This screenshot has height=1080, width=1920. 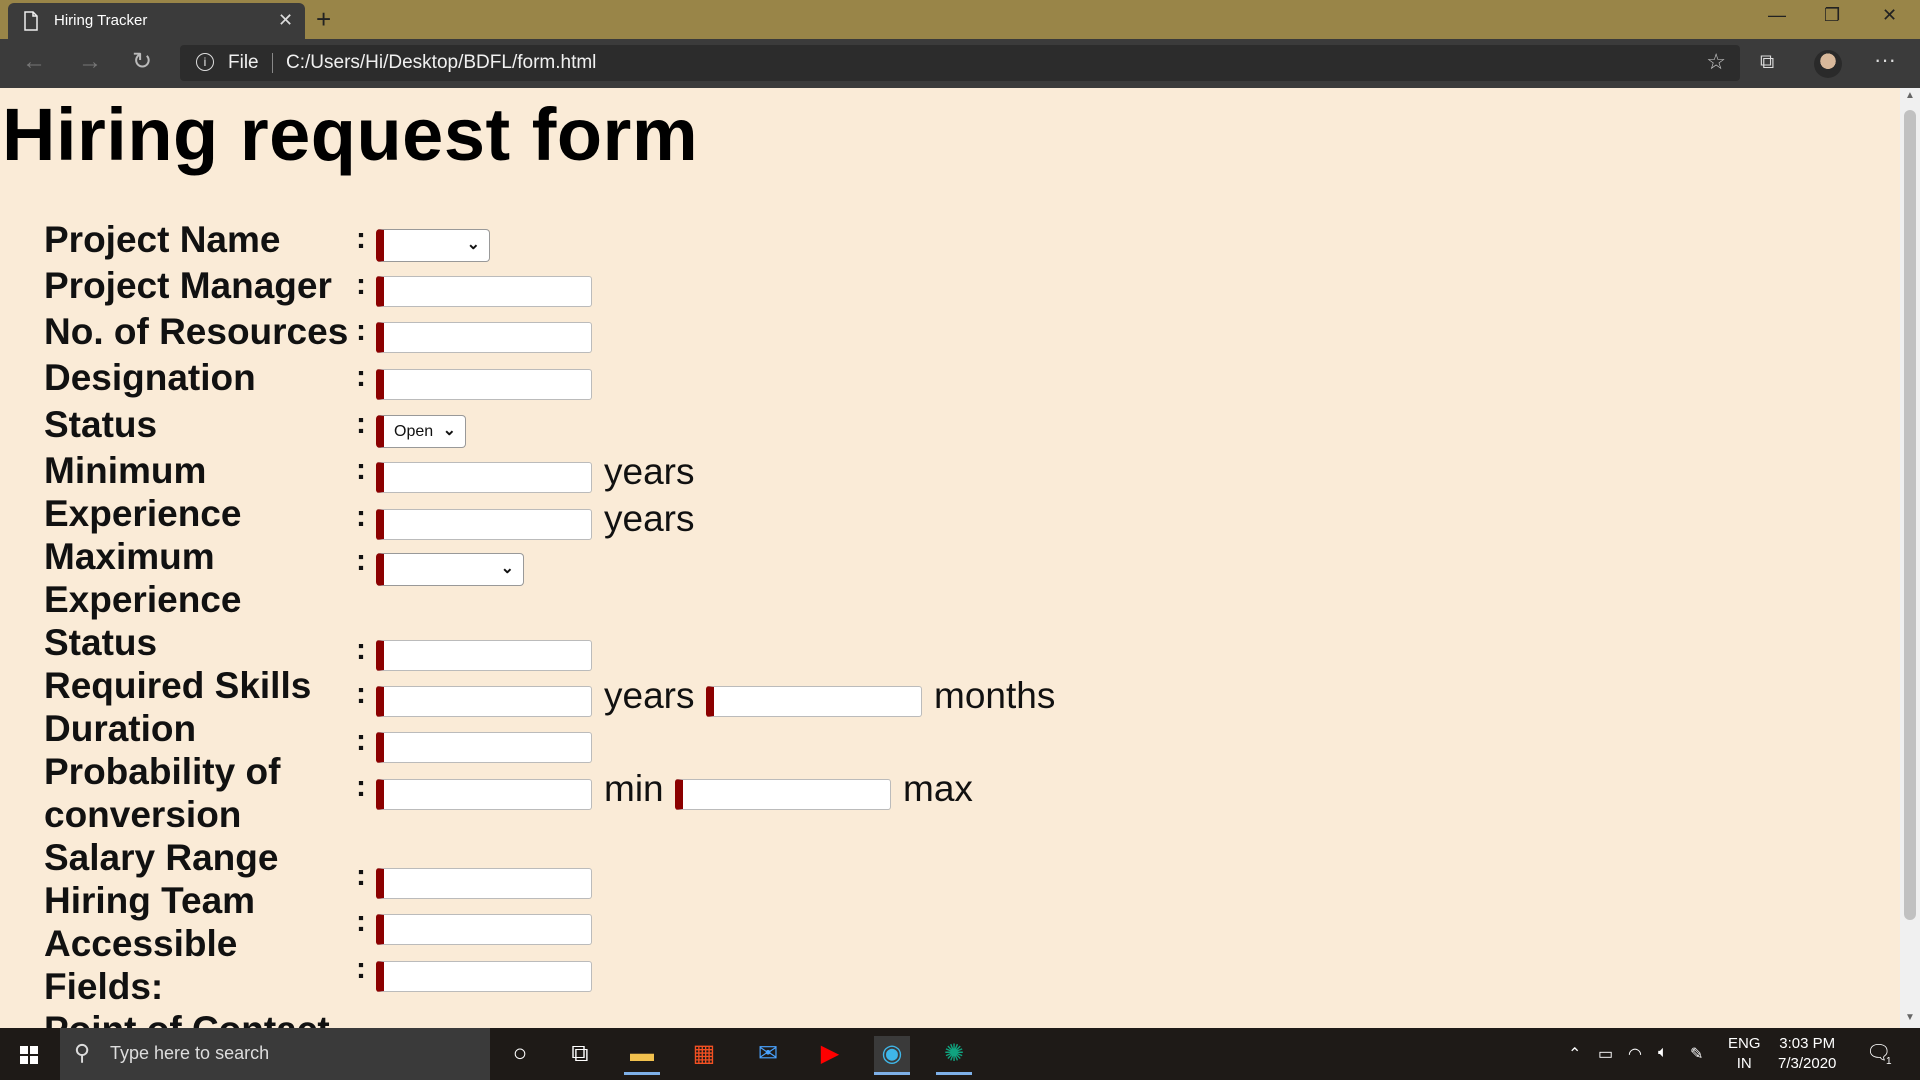 I want to click on info-icon: i, so click(x=205, y=62).